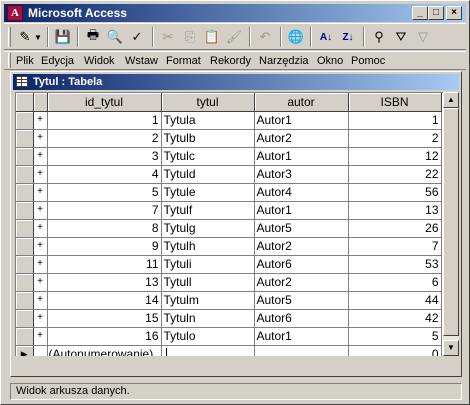 This screenshot has width=470, height=405. I want to click on cell-tytul: Tytulf, so click(208, 210).